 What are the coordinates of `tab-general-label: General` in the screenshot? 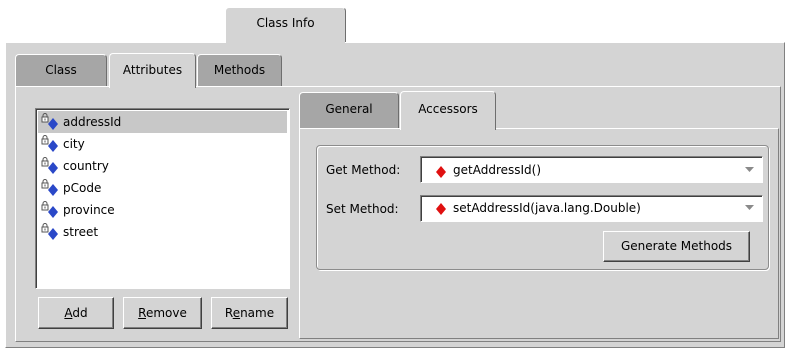 It's located at (349, 109).